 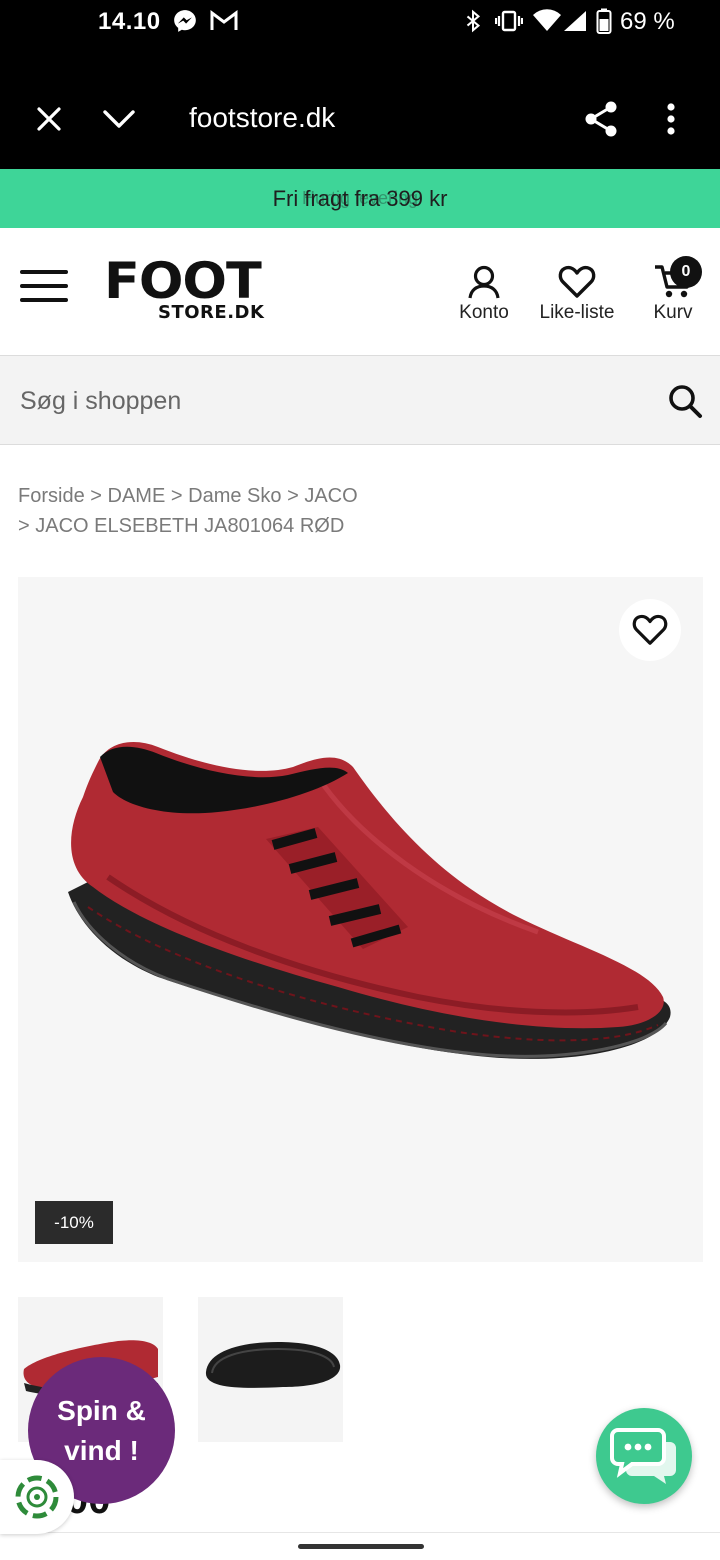 What do you see at coordinates (575, 21) in the screenshot?
I see `signal-icon` at bounding box center [575, 21].